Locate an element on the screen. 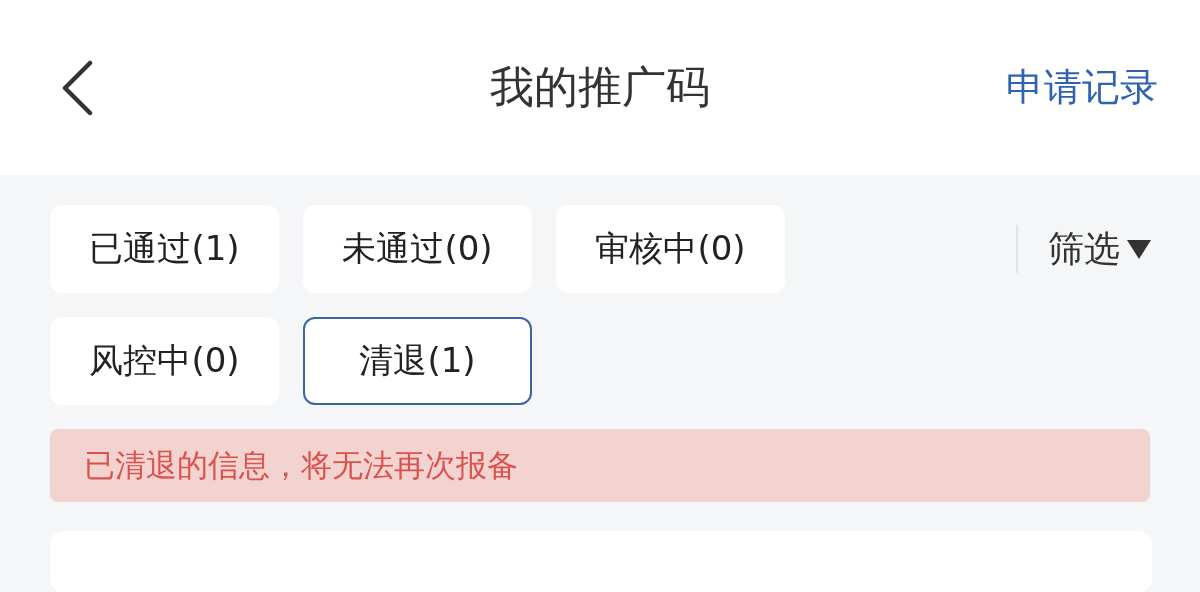 This screenshot has width=1200, height=592. filter-tab: 已通过(1) is located at coordinates (164, 249).